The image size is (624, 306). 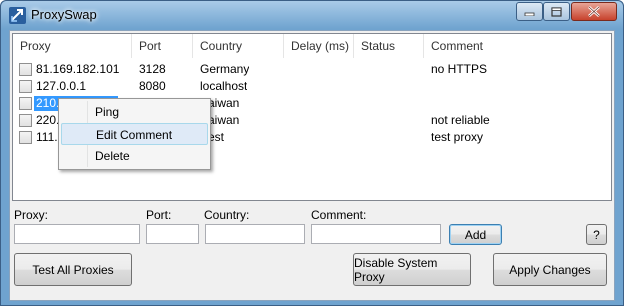 What do you see at coordinates (72, 46) in the screenshot?
I see `column-header-proxy: Proxy` at bounding box center [72, 46].